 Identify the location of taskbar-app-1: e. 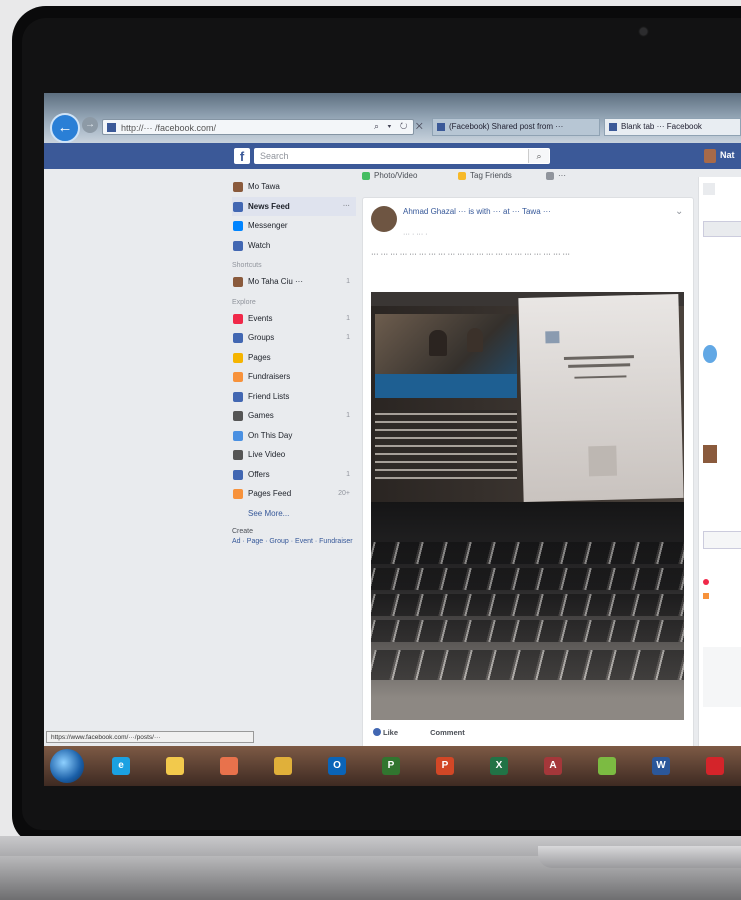
(121, 766).